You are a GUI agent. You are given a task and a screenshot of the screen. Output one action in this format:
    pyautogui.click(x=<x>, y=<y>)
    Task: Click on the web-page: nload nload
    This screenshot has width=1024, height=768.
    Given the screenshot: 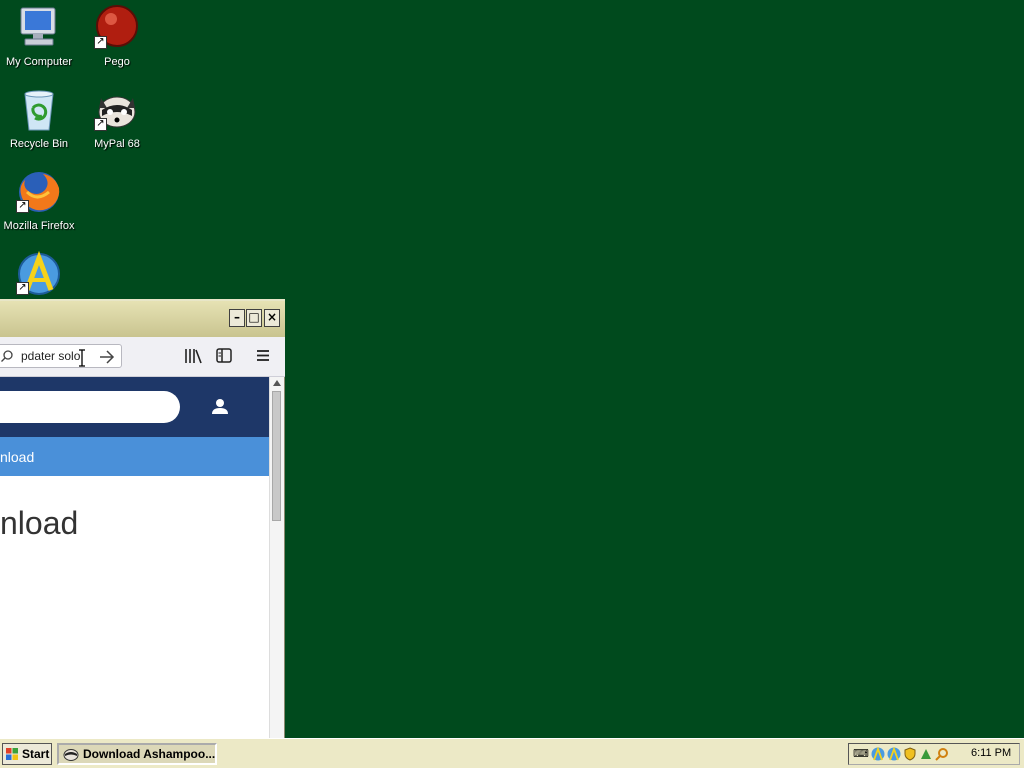 What is the action you would take?
    pyautogui.click(x=134, y=557)
    